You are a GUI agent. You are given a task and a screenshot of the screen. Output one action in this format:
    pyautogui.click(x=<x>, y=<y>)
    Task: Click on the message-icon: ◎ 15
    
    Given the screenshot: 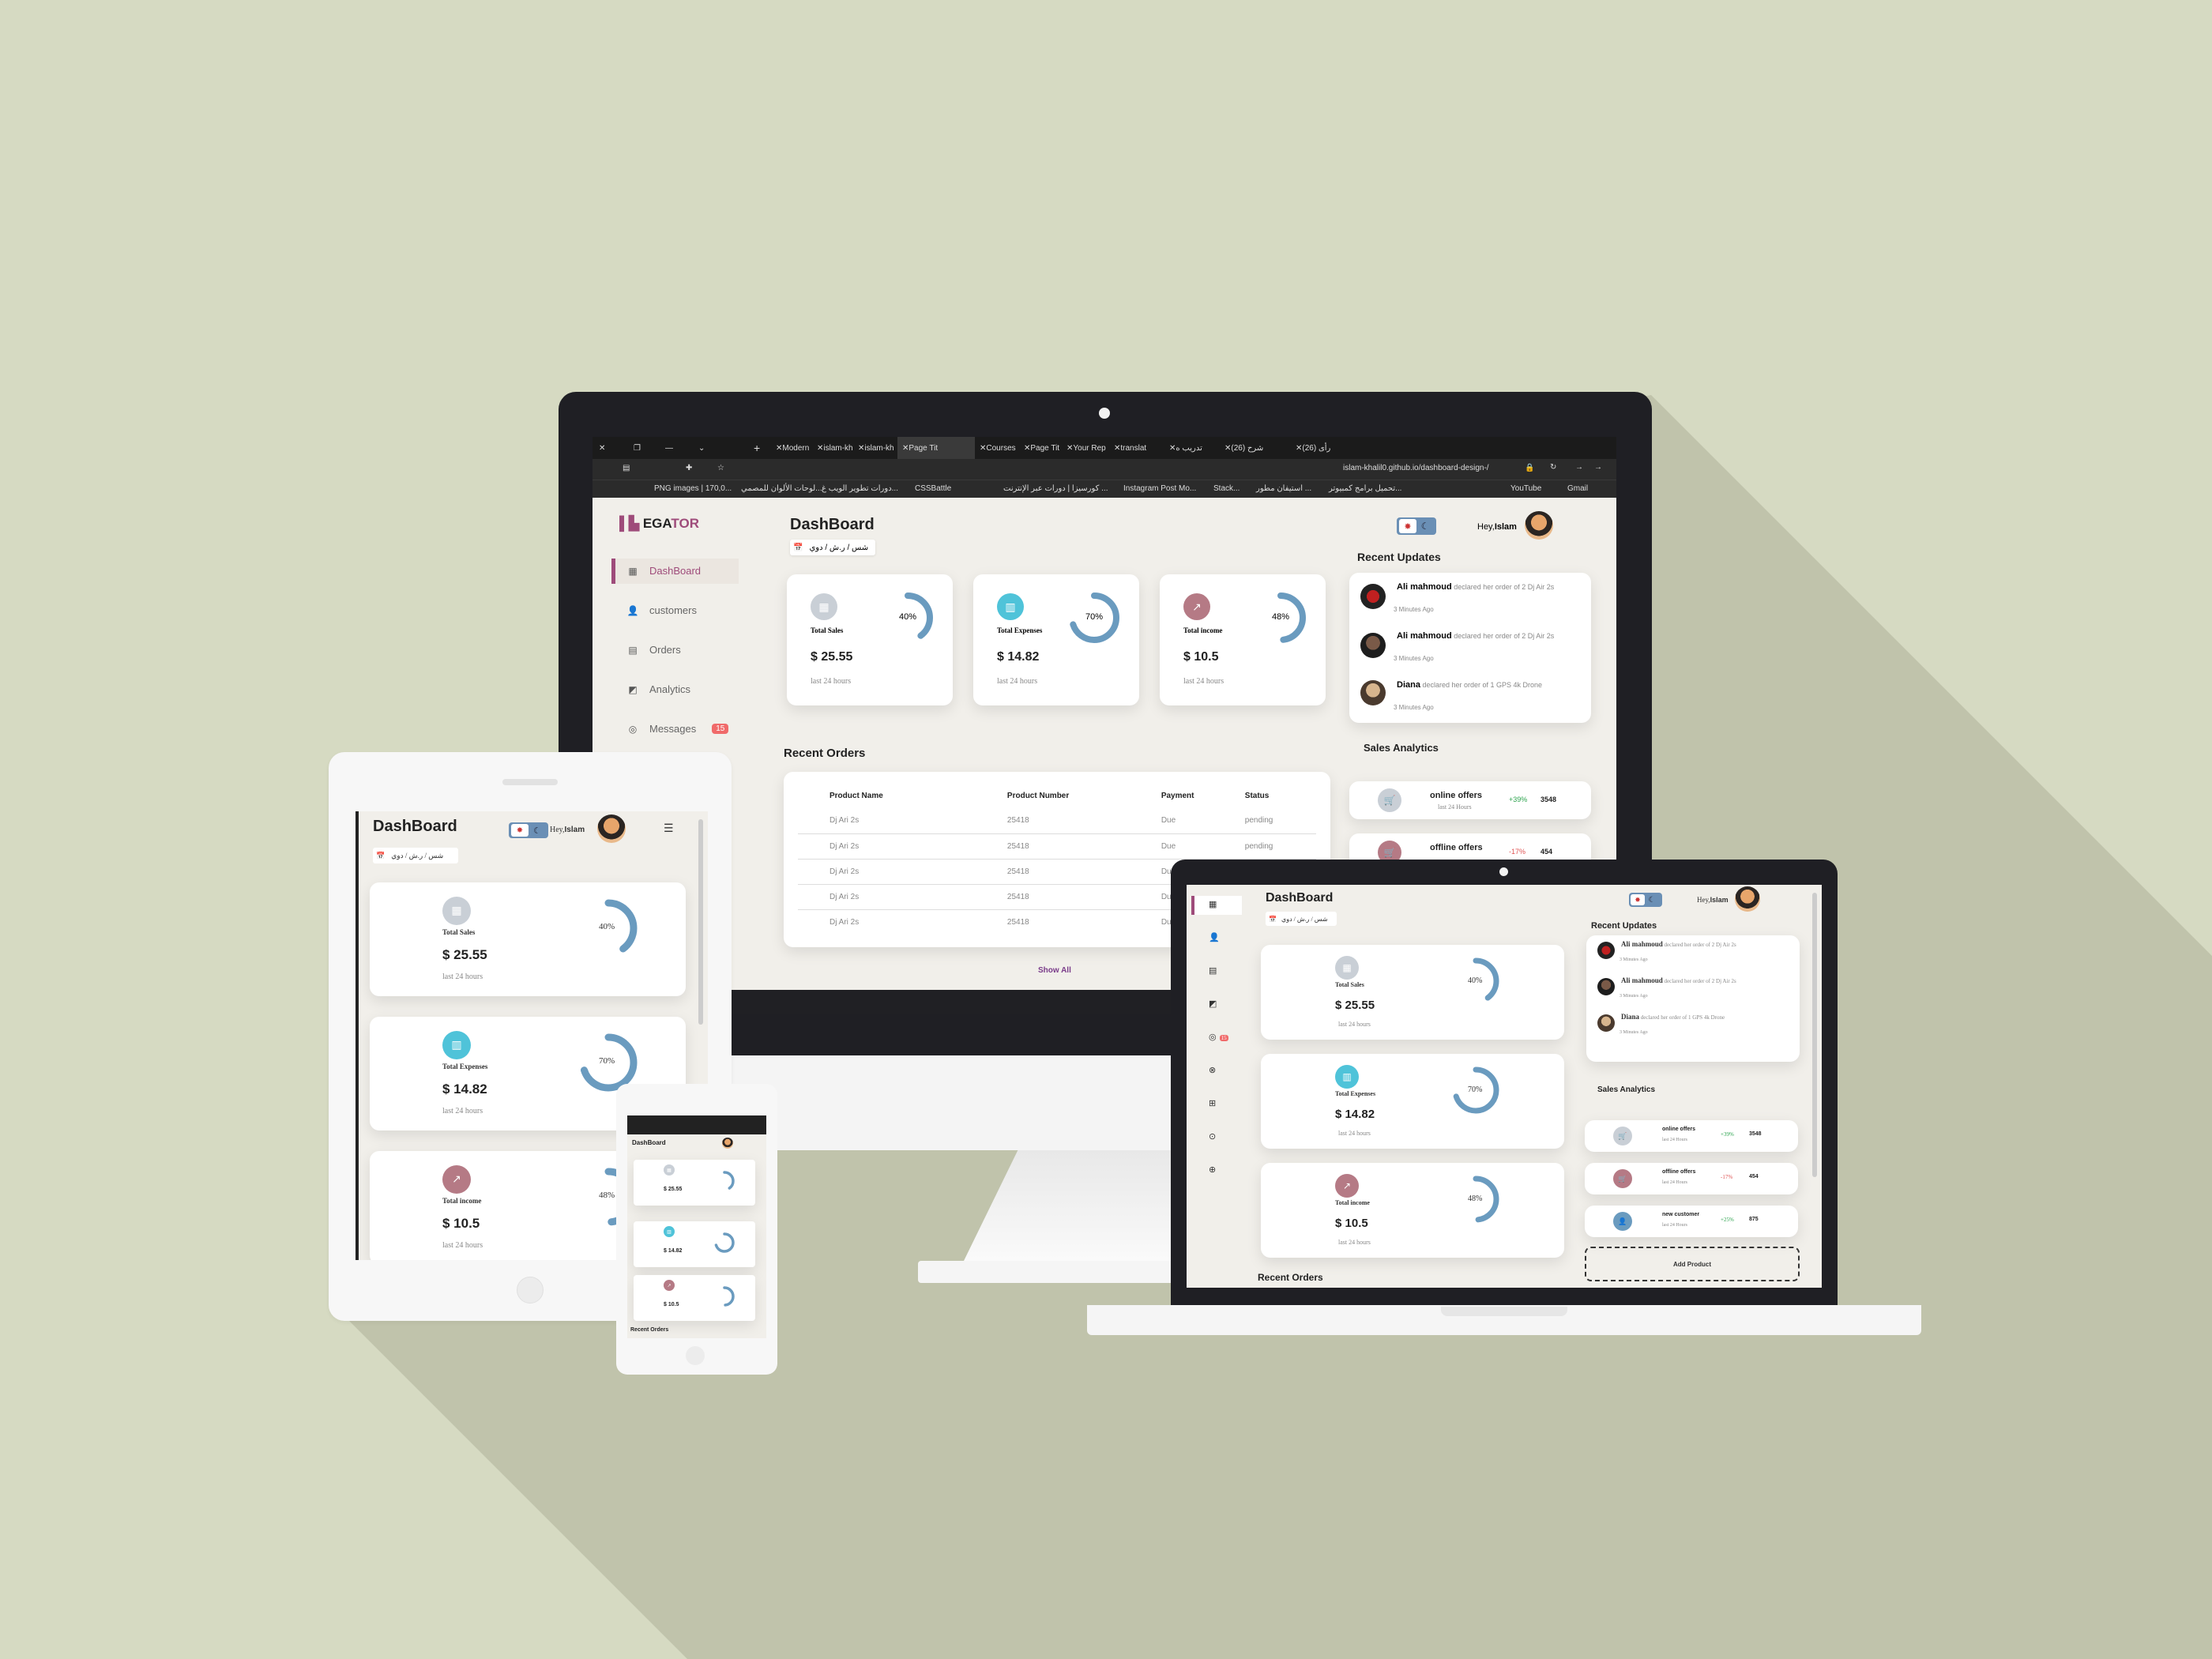 What is the action you would take?
    pyautogui.click(x=1219, y=1037)
    